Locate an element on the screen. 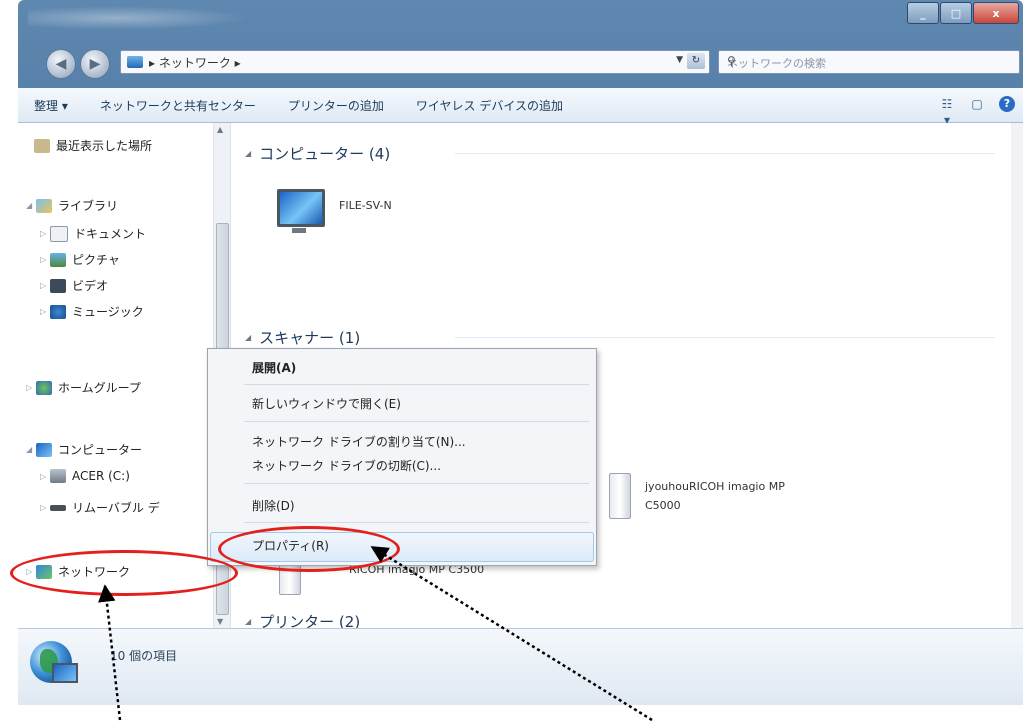  arrow-to-properties is located at coordinates (511, 633).